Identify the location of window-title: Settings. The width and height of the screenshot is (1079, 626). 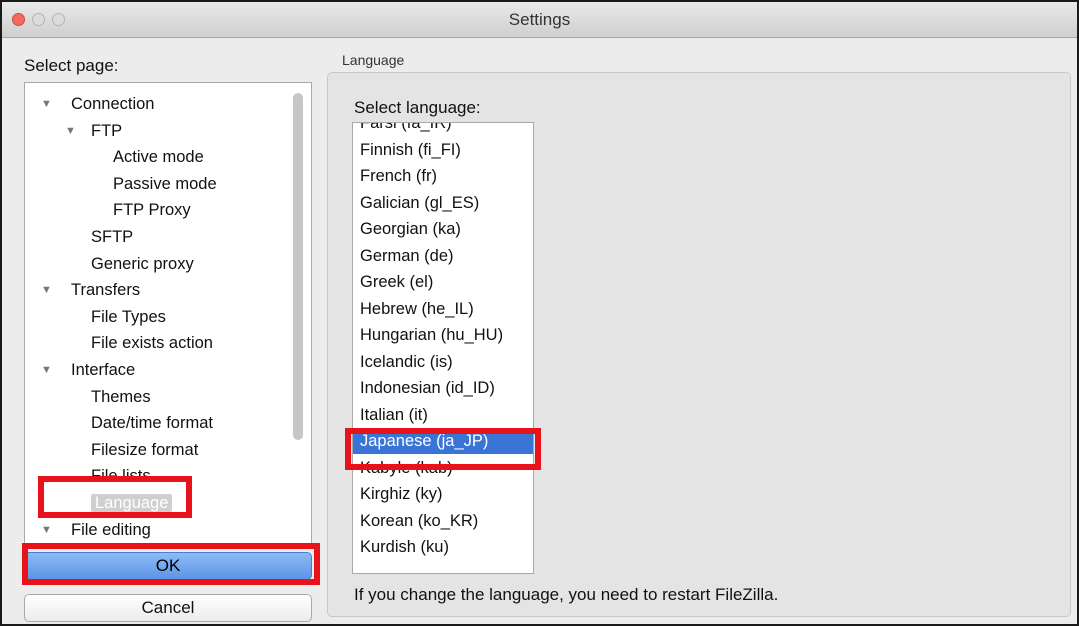
(539, 19).